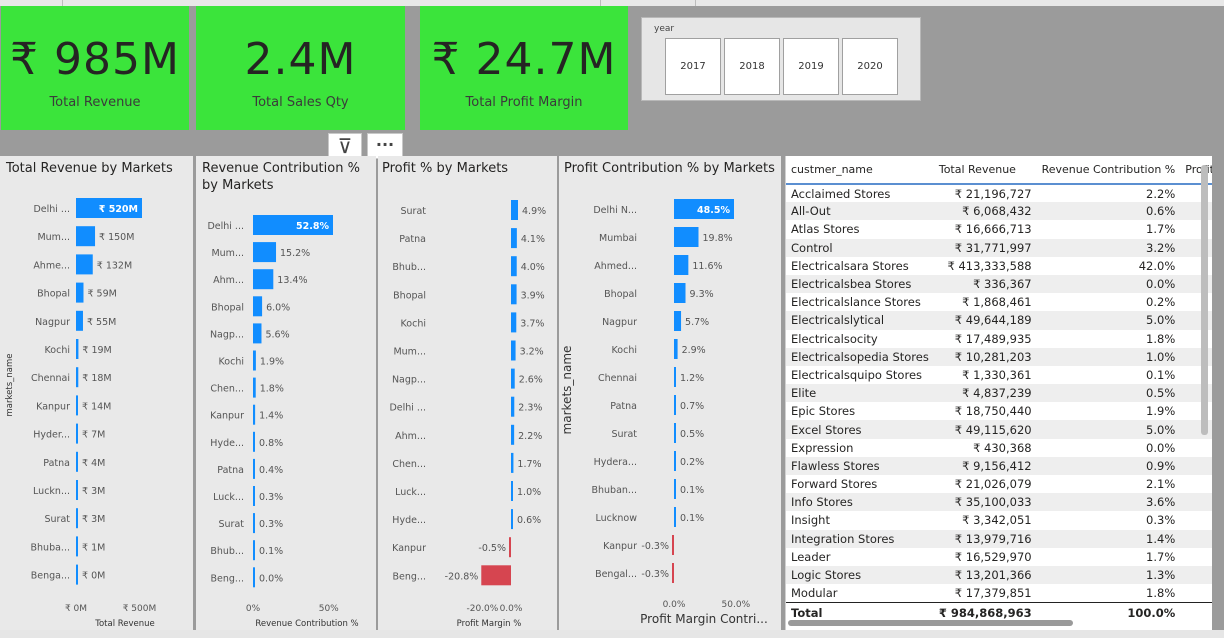 The width and height of the screenshot is (1224, 638). I want to click on data-label: 2.9%, so click(694, 350).